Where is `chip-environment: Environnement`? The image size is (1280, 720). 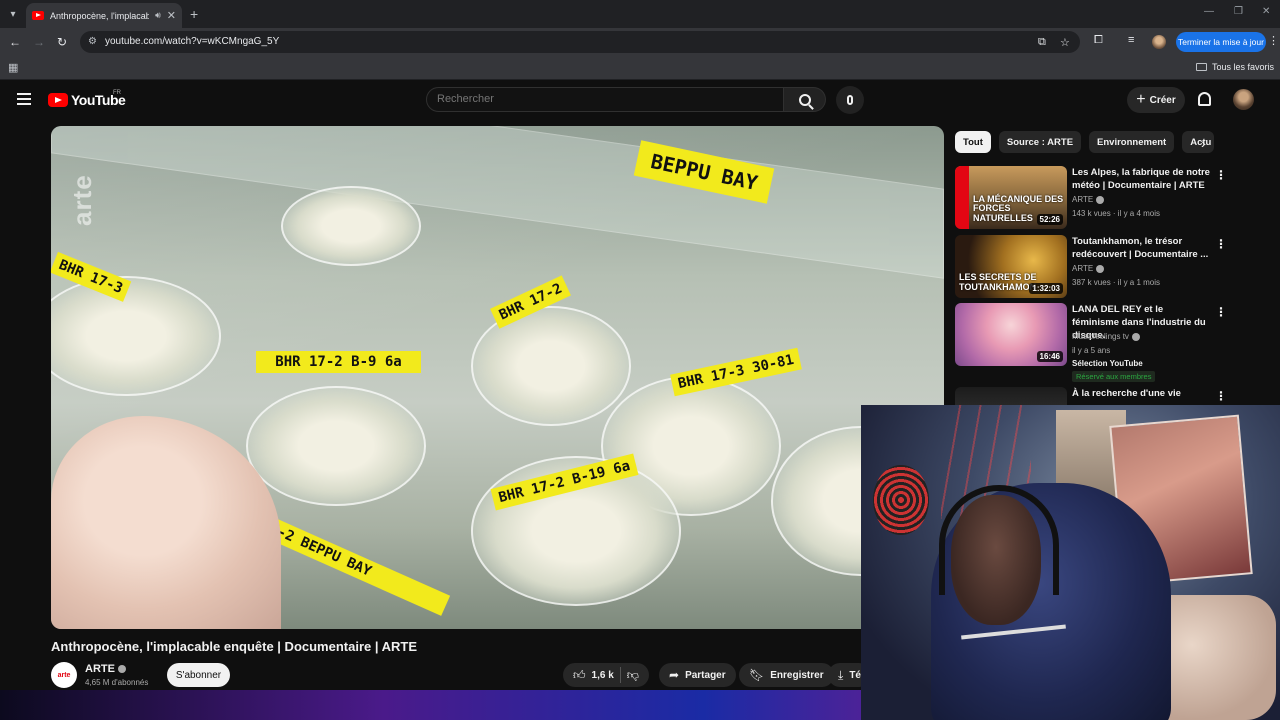 chip-environment: Environnement is located at coordinates (1132, 142).